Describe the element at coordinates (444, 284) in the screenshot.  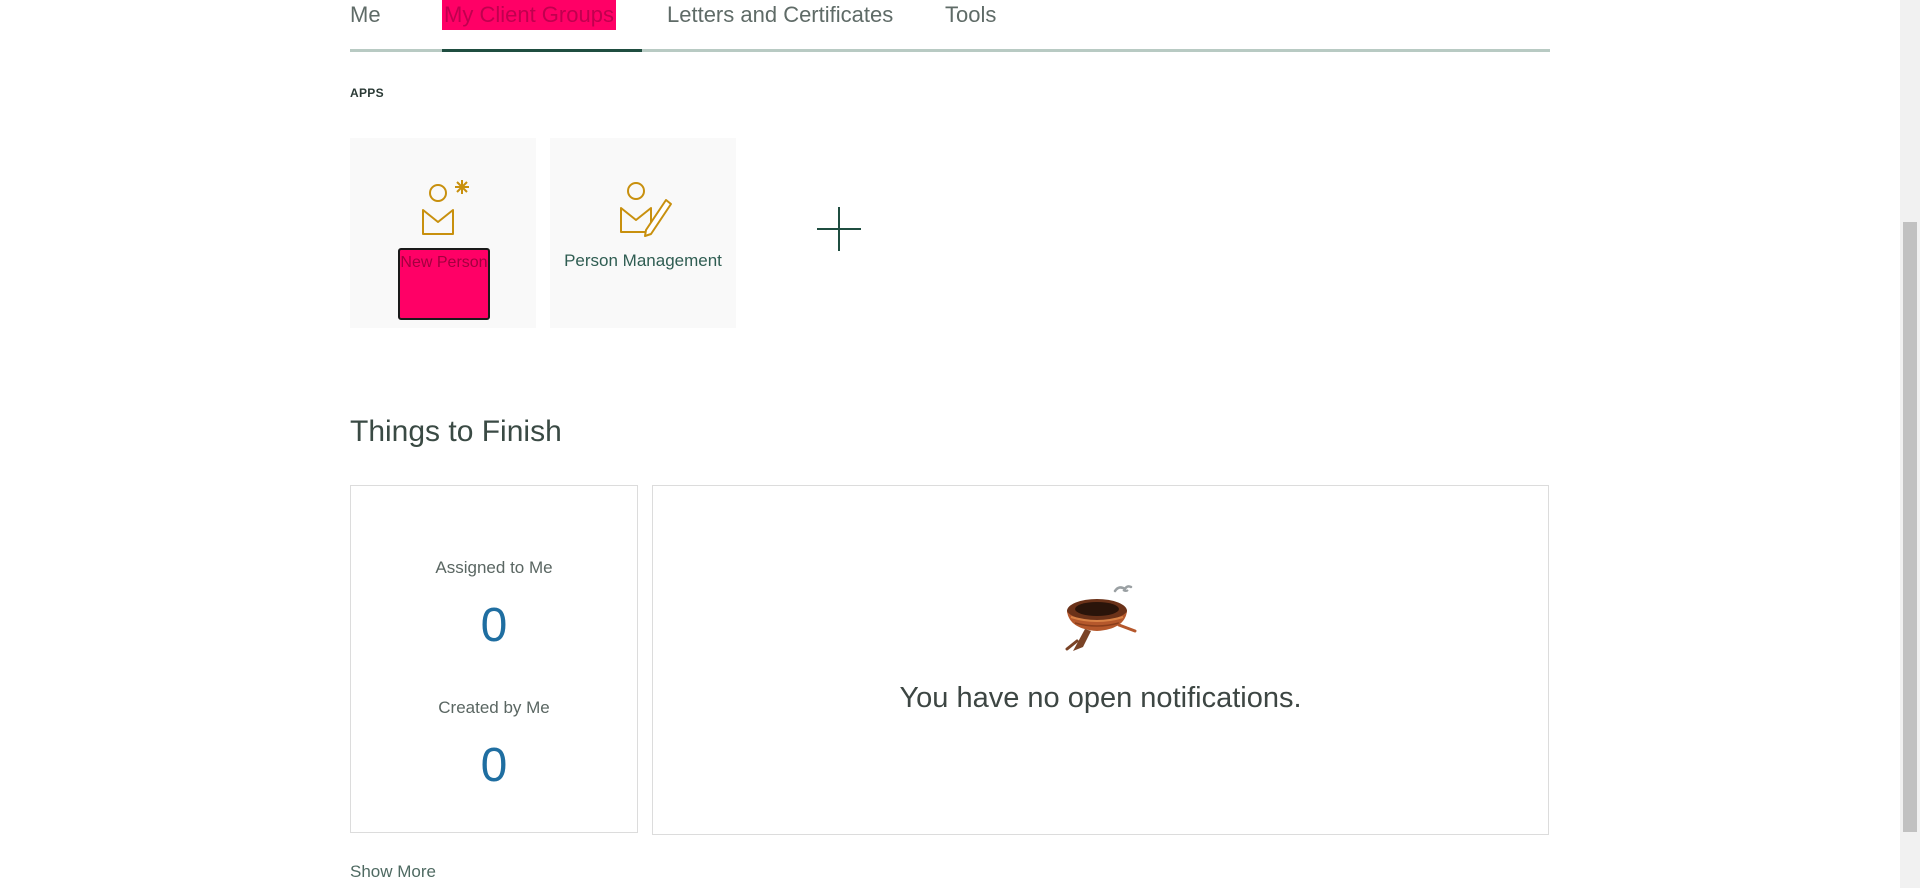
I see `new-person-label-box: New Person` at that location.